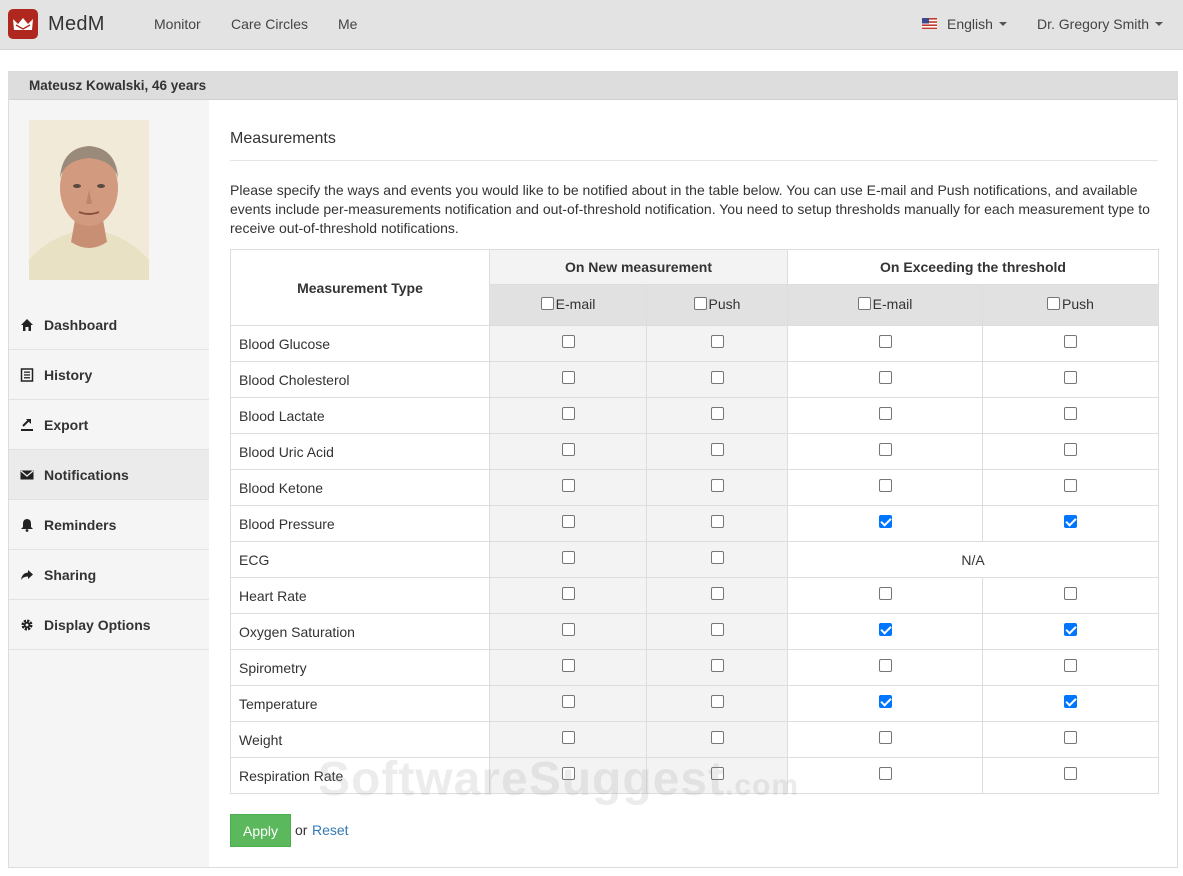 The height and width of the screenshot is (876, 1183). I want to click on sidebar-item-sharing: Sharing, so click(109, 575).